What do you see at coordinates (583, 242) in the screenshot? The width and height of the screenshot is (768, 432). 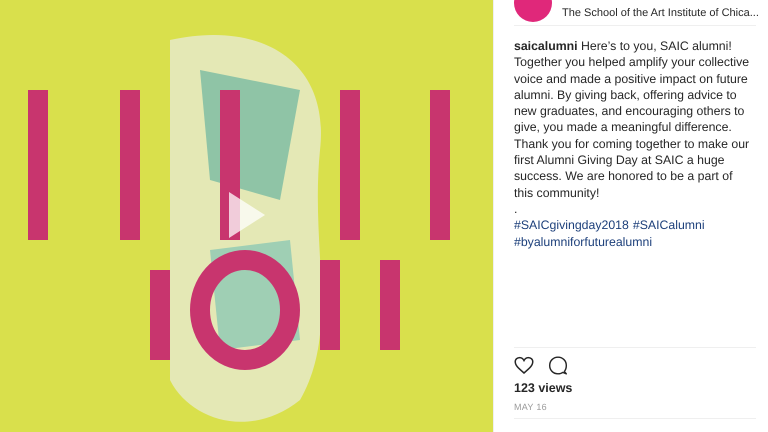 I see `hashtag-link: #byalumniforfuturealumni` at bounding box center [583, 242].